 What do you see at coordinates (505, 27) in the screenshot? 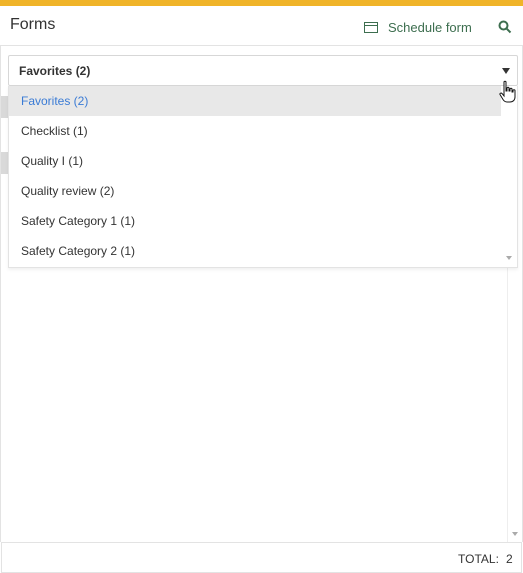
I see `search-icon` at bounding box center [505, 27].